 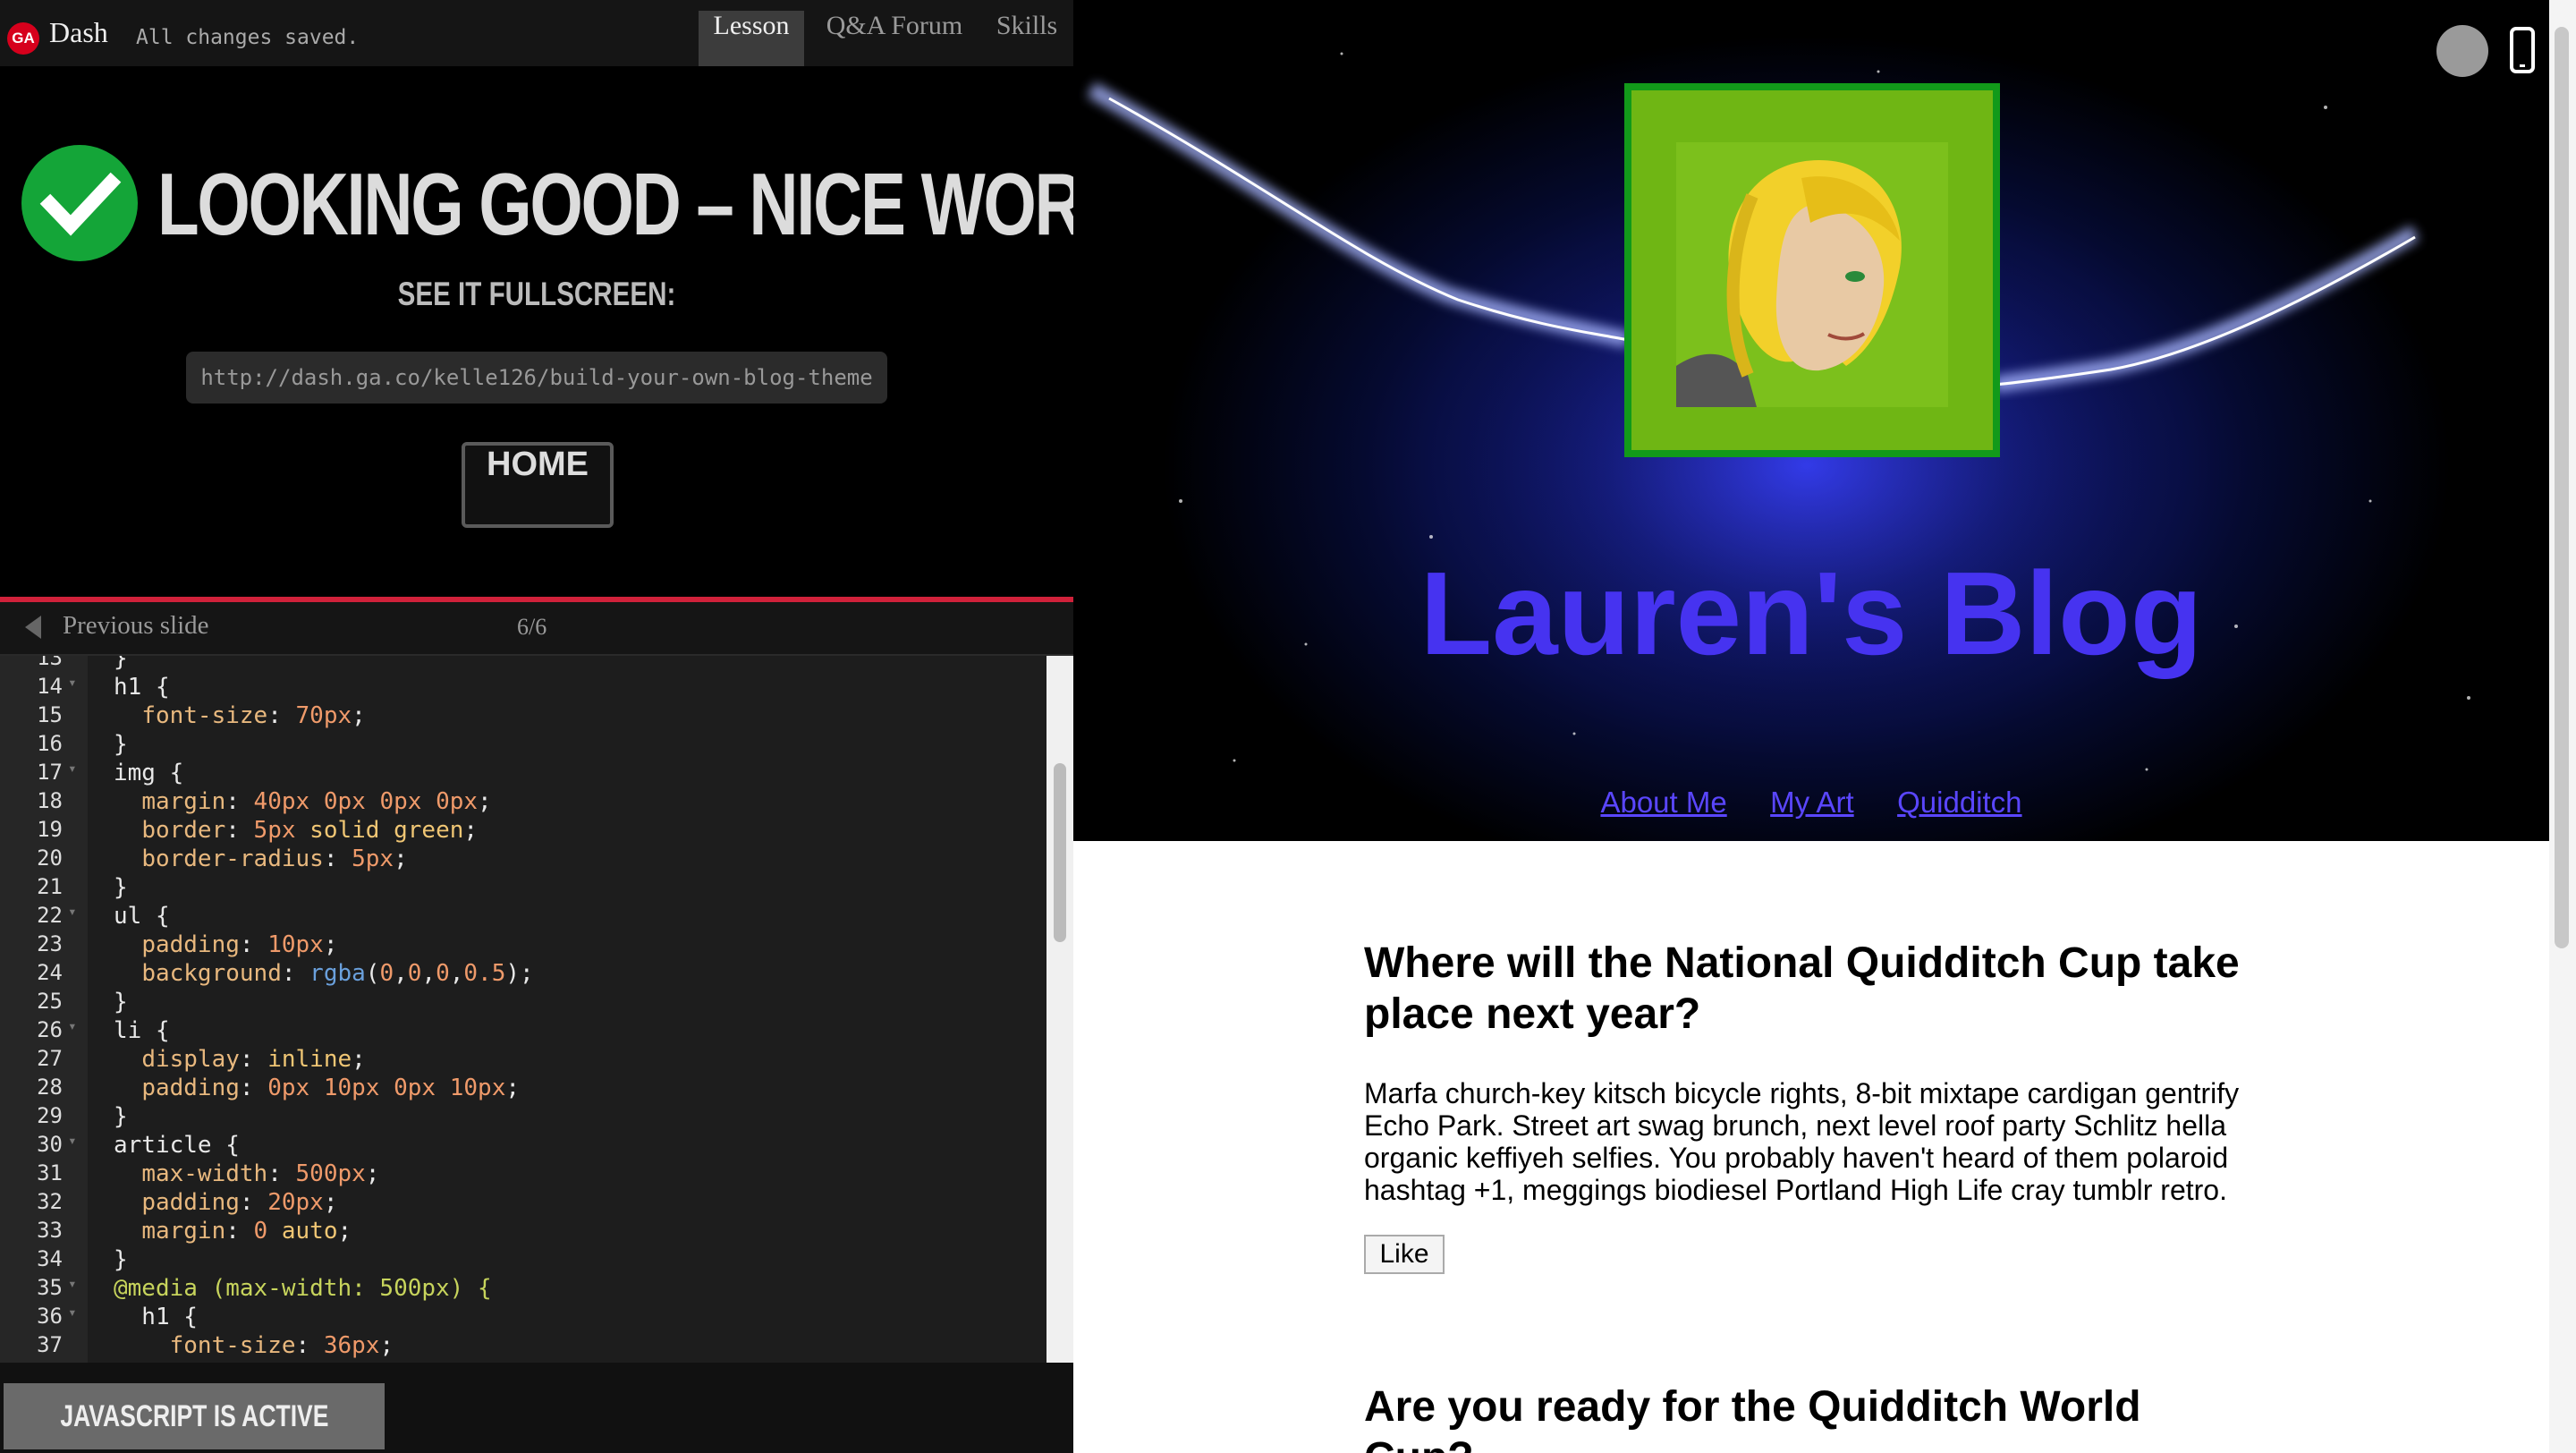 What do you see at coordinates (523, 831) in the screenshot?
I see `code-line: 19 border: 5px solid green;` at bounding box center [523, 831].